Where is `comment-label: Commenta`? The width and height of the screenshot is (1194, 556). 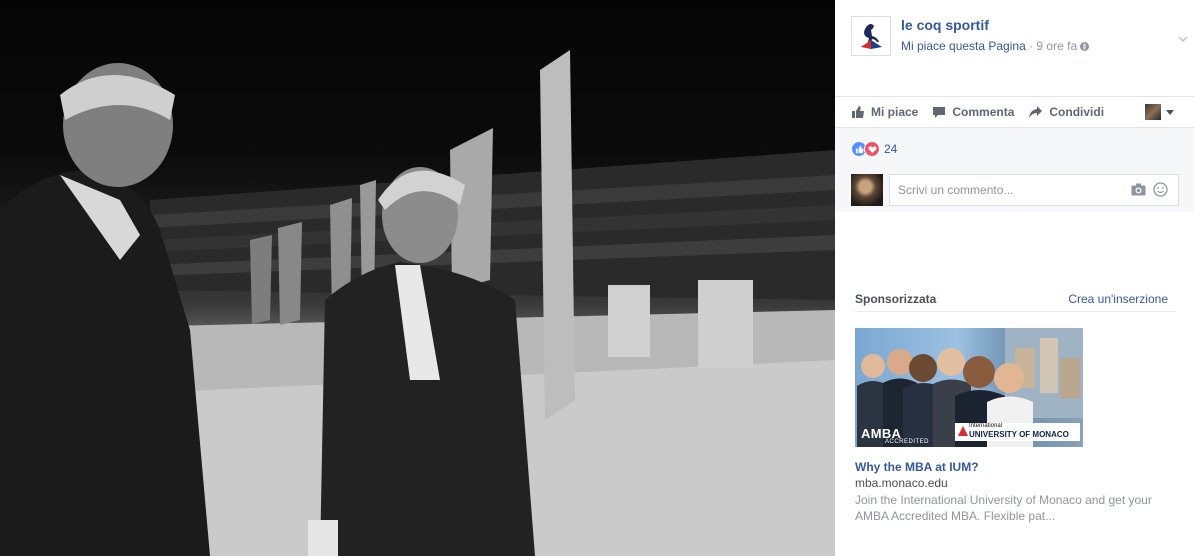
comment-label: Commenta is located at coordinates (983, 112).